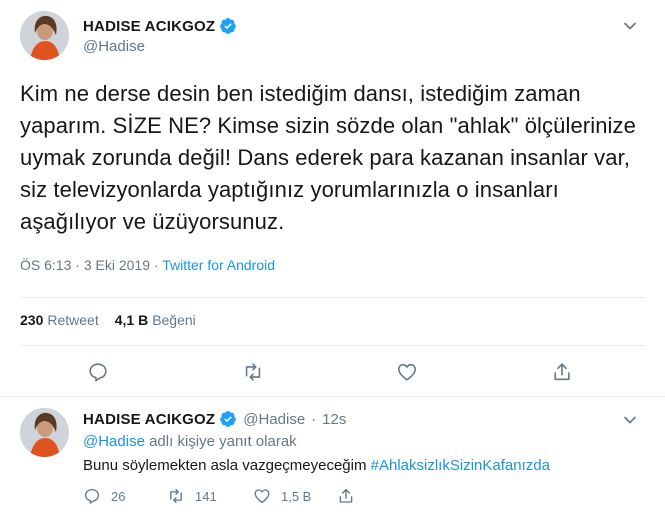 The width and height of the screenshot is (665, 514). I want to click on reply-reply-button: 26, so click(125, 496).